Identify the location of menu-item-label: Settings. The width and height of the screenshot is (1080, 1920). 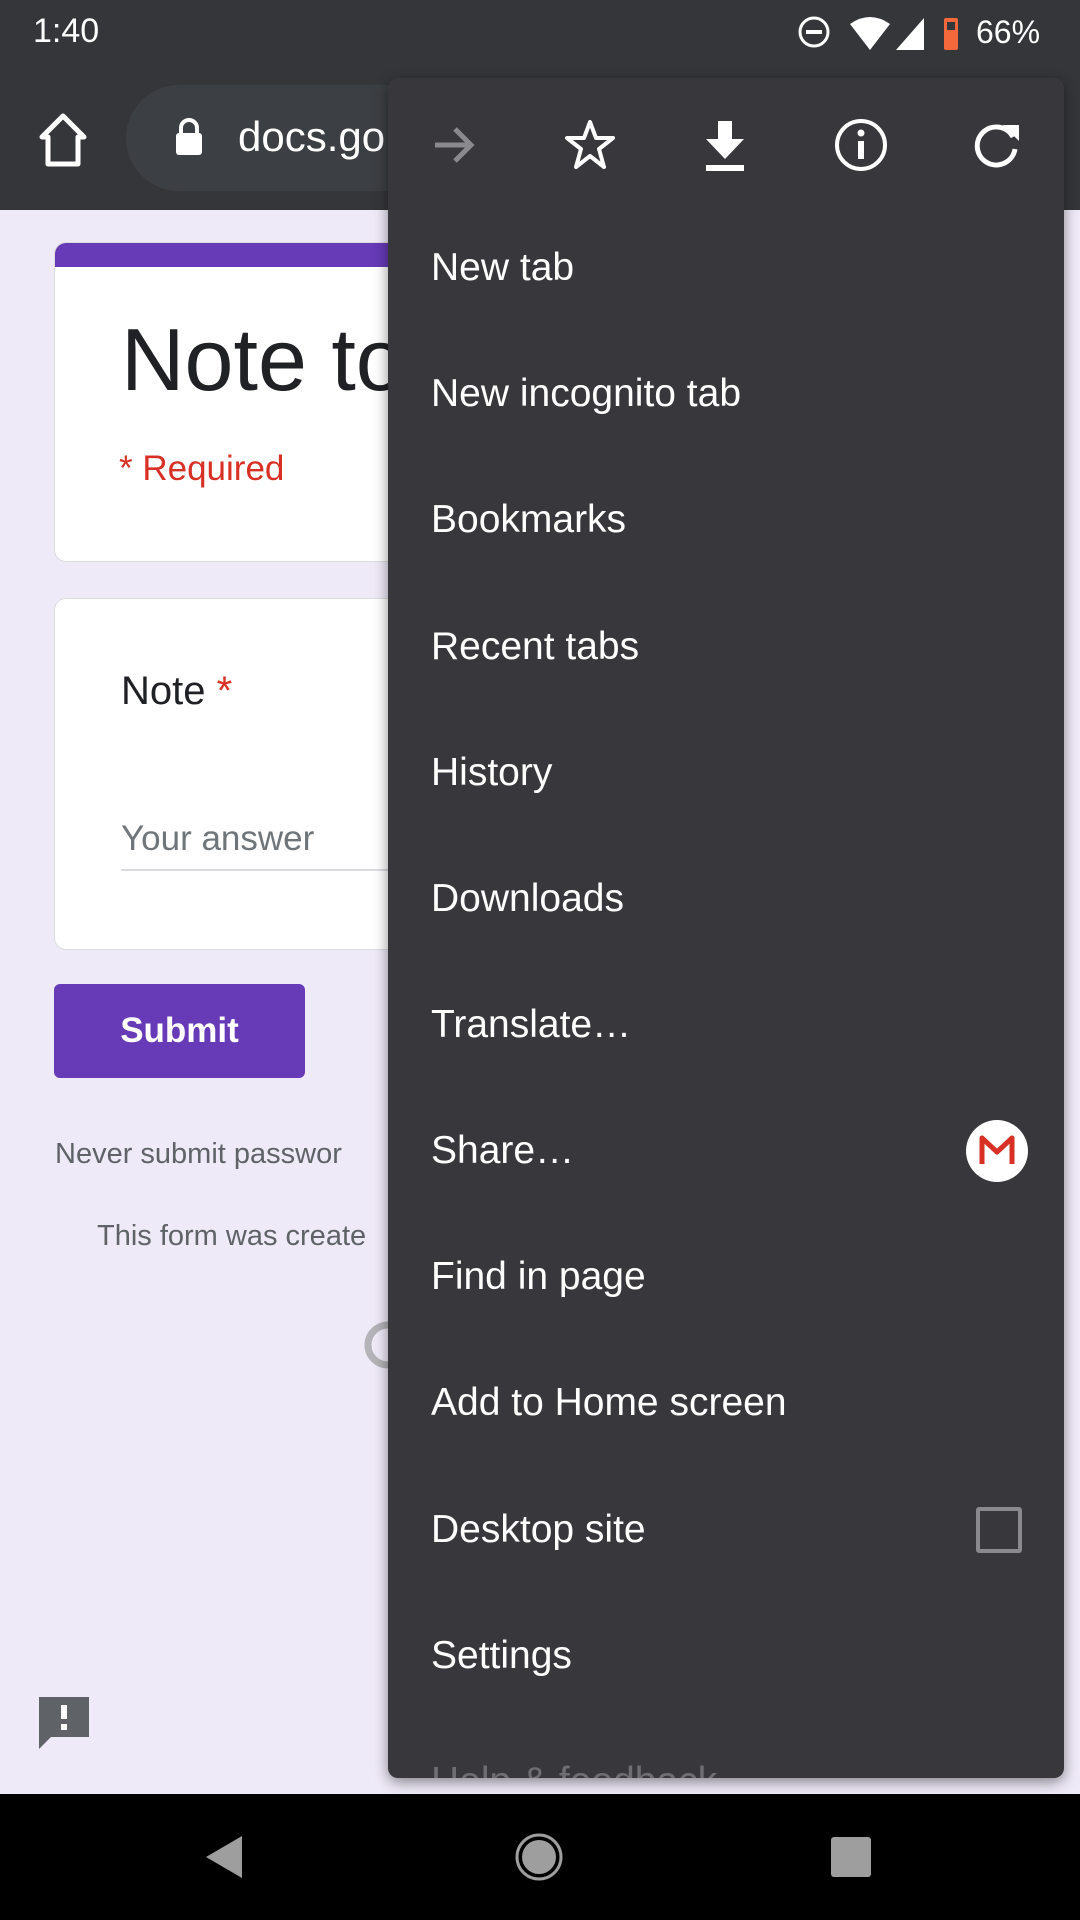
(501, 1655).